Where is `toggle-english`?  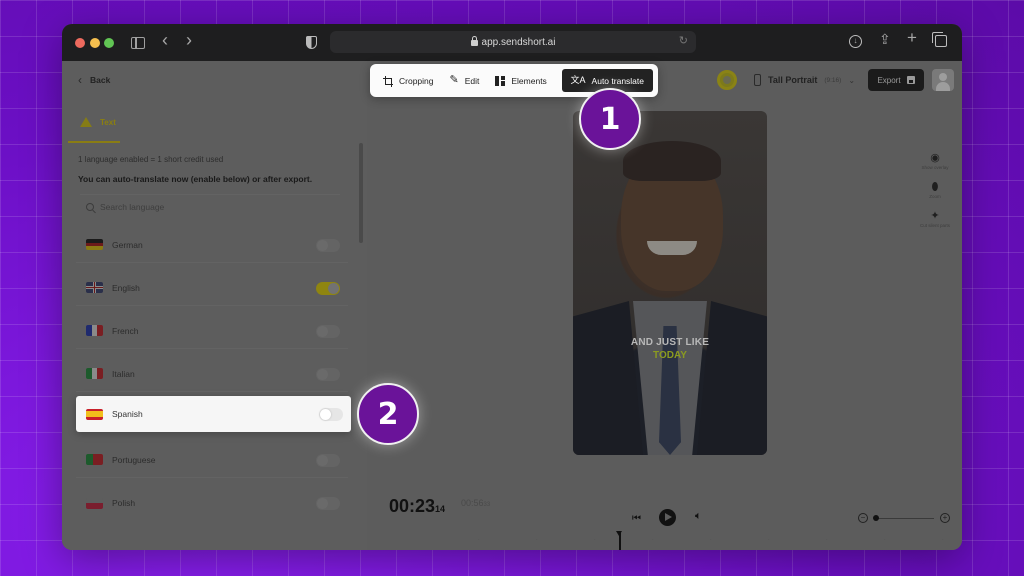 toggle-english is located at coordinates (328, 288).